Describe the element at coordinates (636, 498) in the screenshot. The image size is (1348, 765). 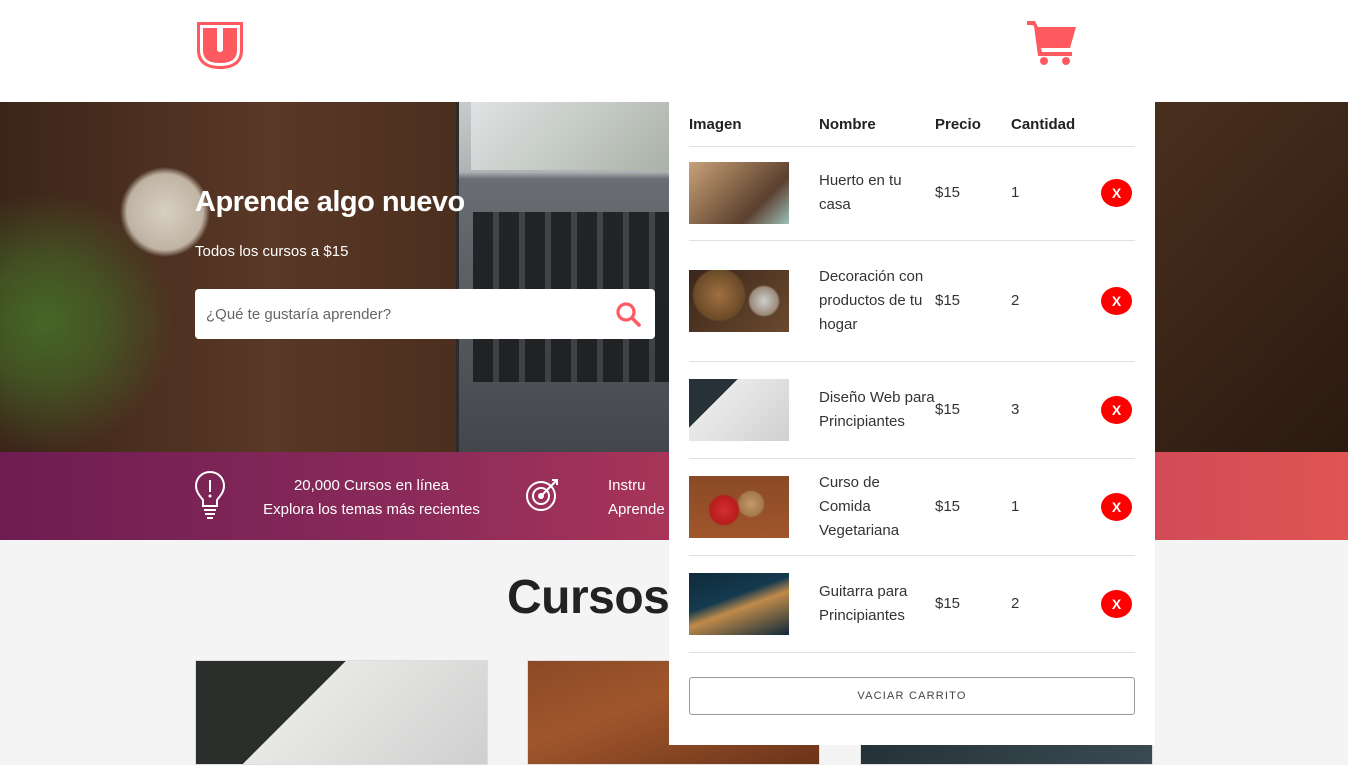
I see `feature-instructors: Instru Aprende` at that location.